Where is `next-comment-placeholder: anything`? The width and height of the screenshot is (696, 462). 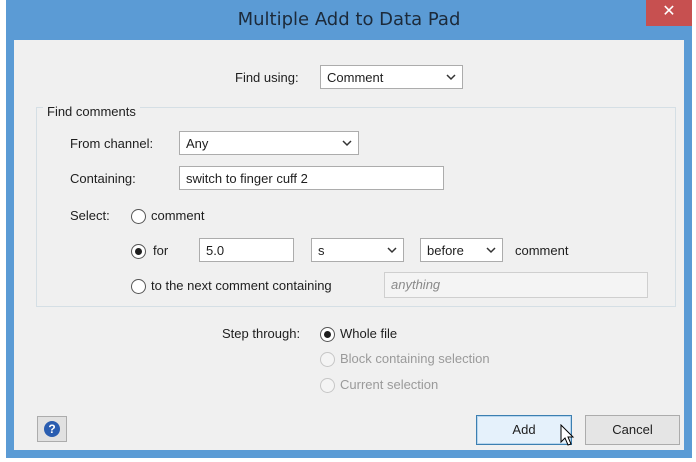 next-comment-placeholder: anything is located at coordinates (416, 284).